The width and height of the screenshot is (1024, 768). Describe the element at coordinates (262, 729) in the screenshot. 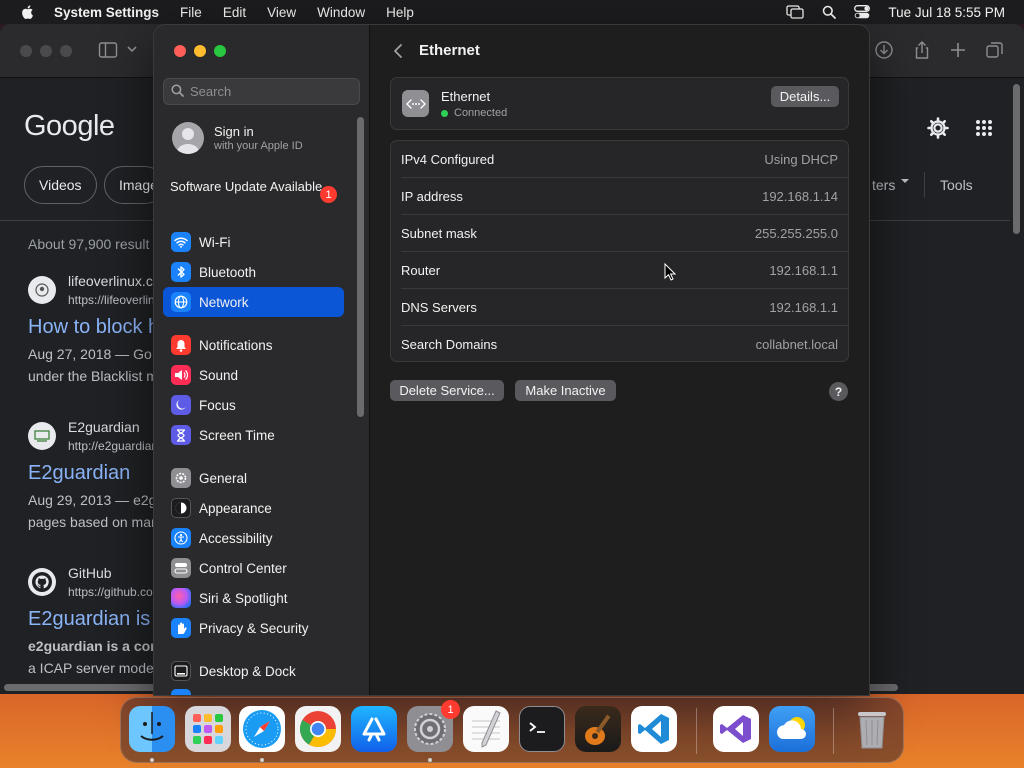

I see `dock-safari-icon` at that location.